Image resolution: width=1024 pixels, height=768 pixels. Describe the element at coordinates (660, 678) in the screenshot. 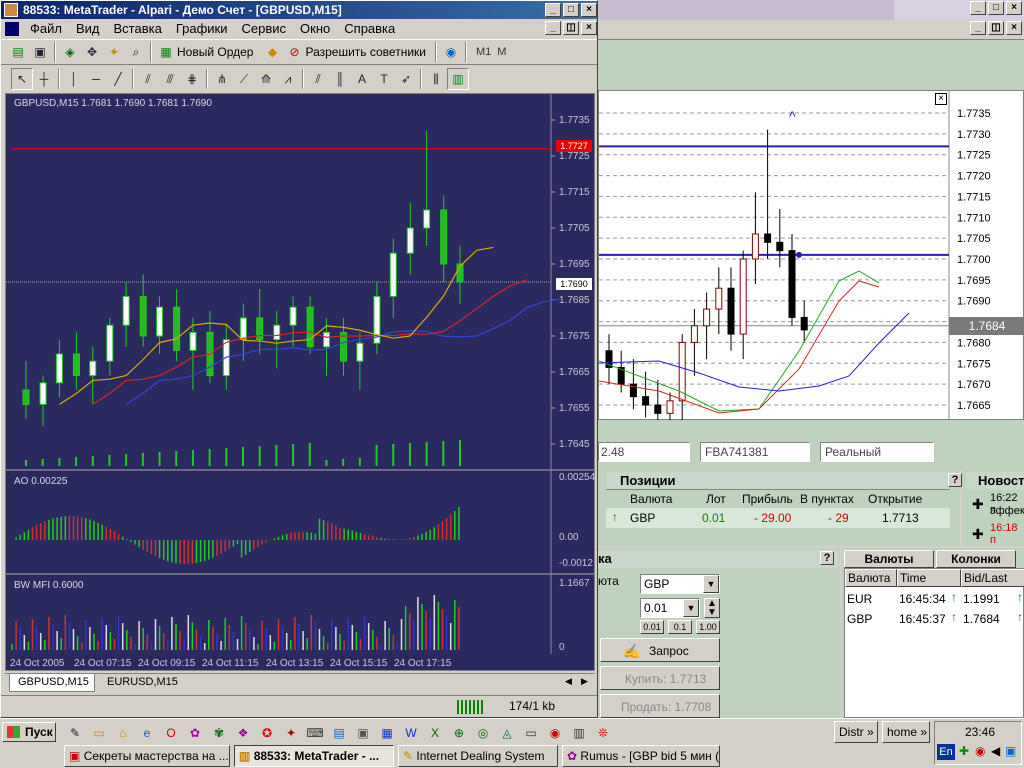

I see `buy-button: Купить: 1.7713` at that location.